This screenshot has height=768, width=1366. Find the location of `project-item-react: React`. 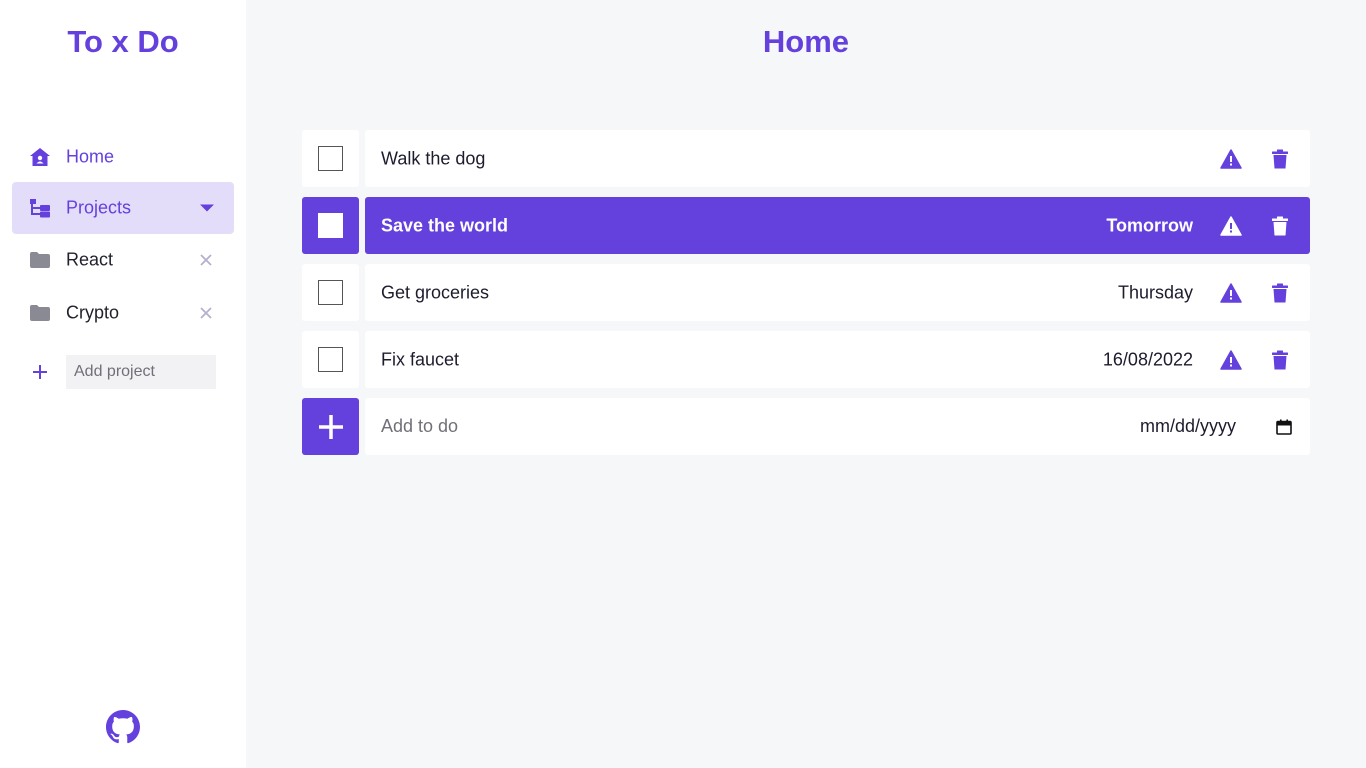

project-item-react: React is located at coordinates (123, 260).